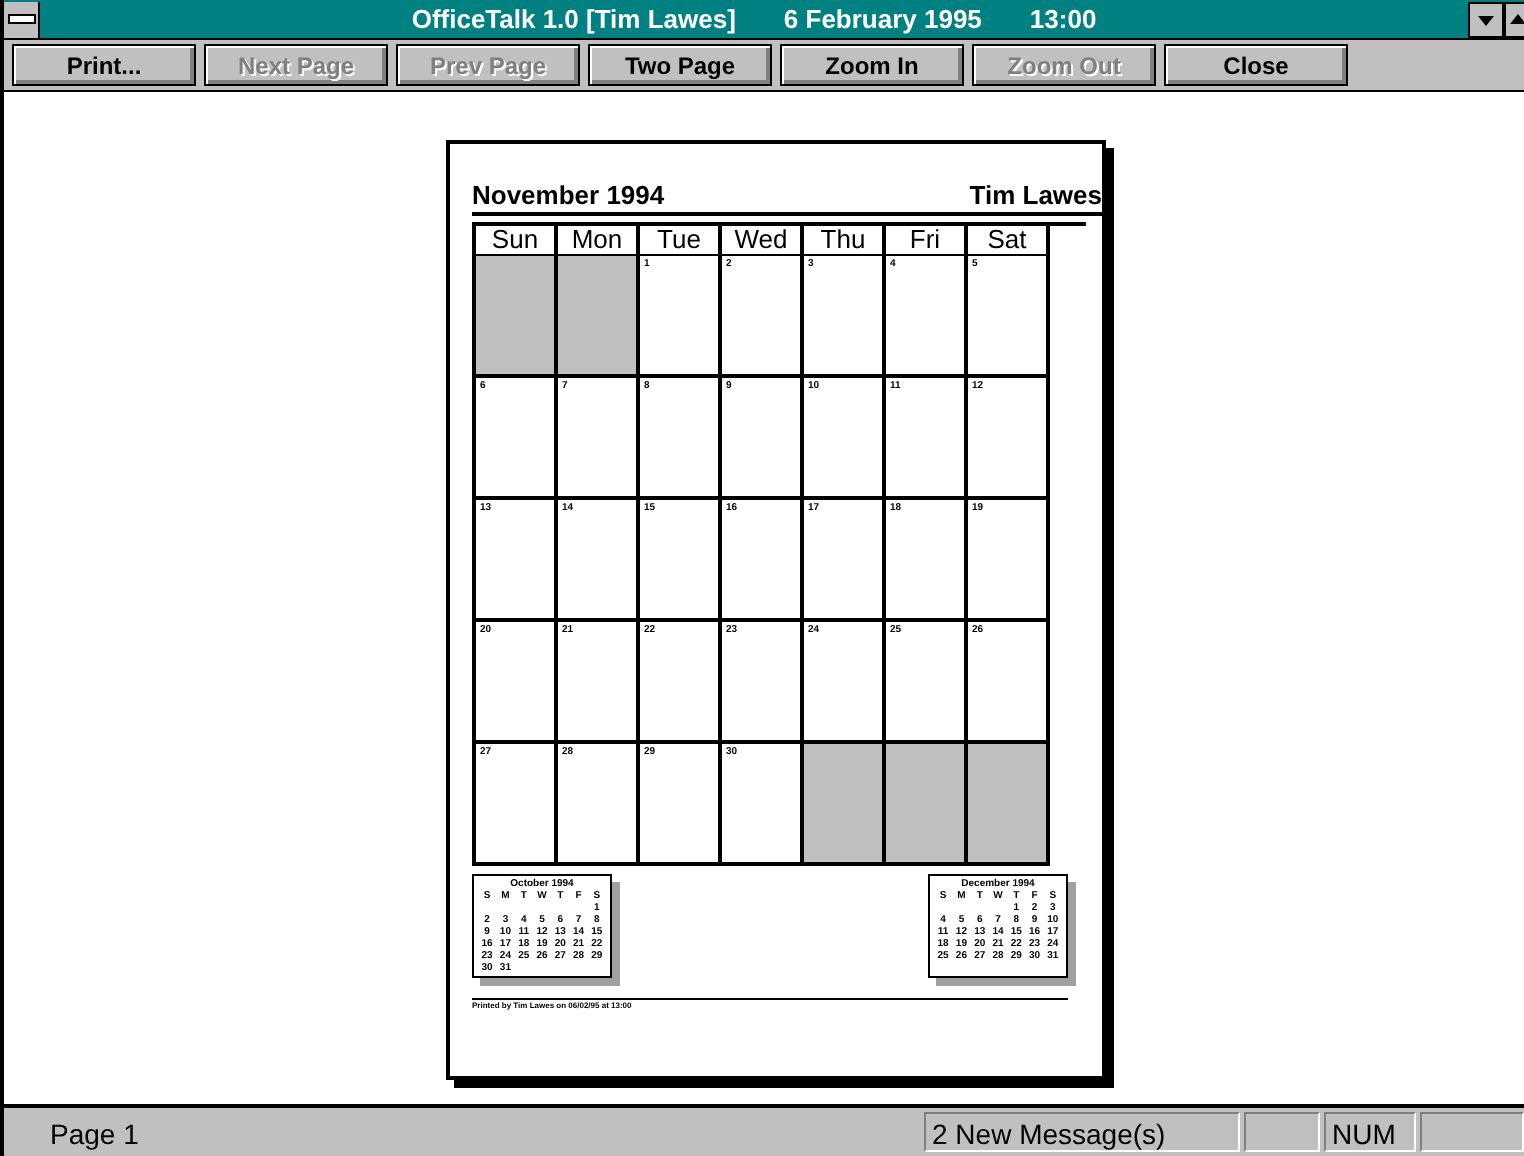  I want to click on toolbar-button: Close, so click(1256, 65).